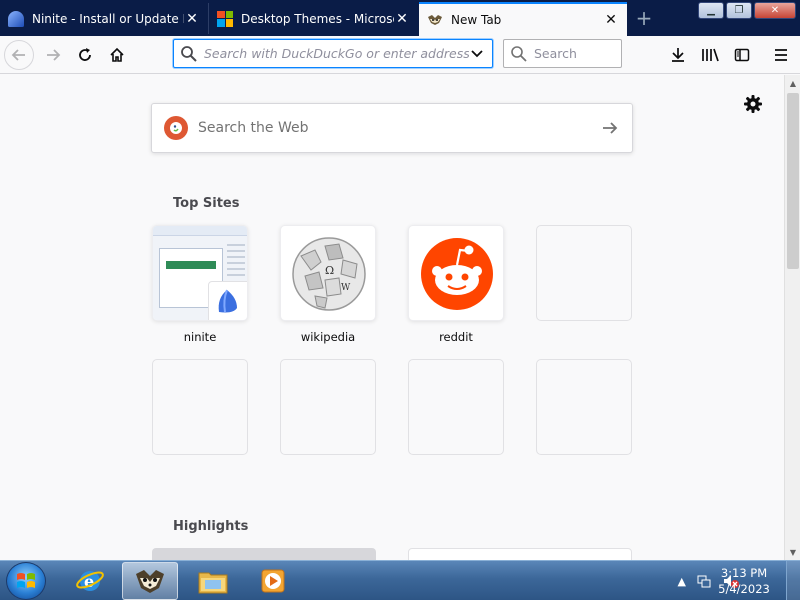  What do you see at coordinates (682, 581) in the screenshot?
I see `show-hidden-icons-icon: ▲` at bounding box center [682, 581].